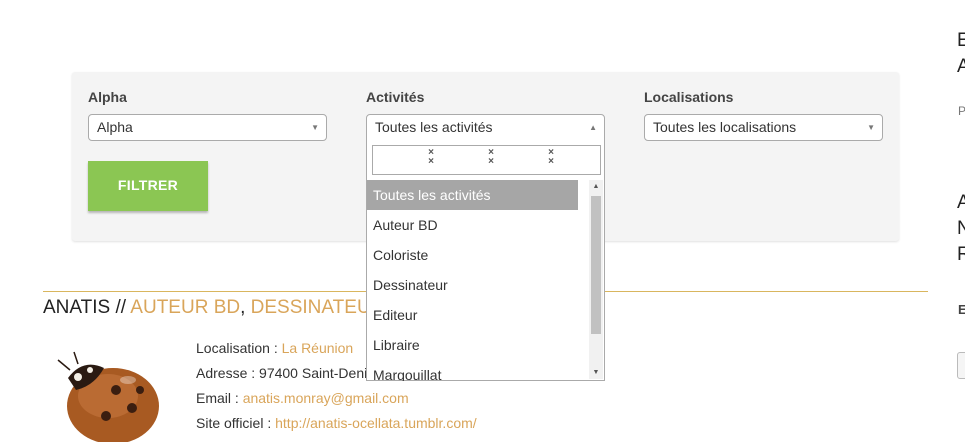 Image resolution: width=965 pixels, height=442 pixels. Describe the element at coordinates (596, 265) in the screenshot. I see `scrollbar-thumb` at that location.